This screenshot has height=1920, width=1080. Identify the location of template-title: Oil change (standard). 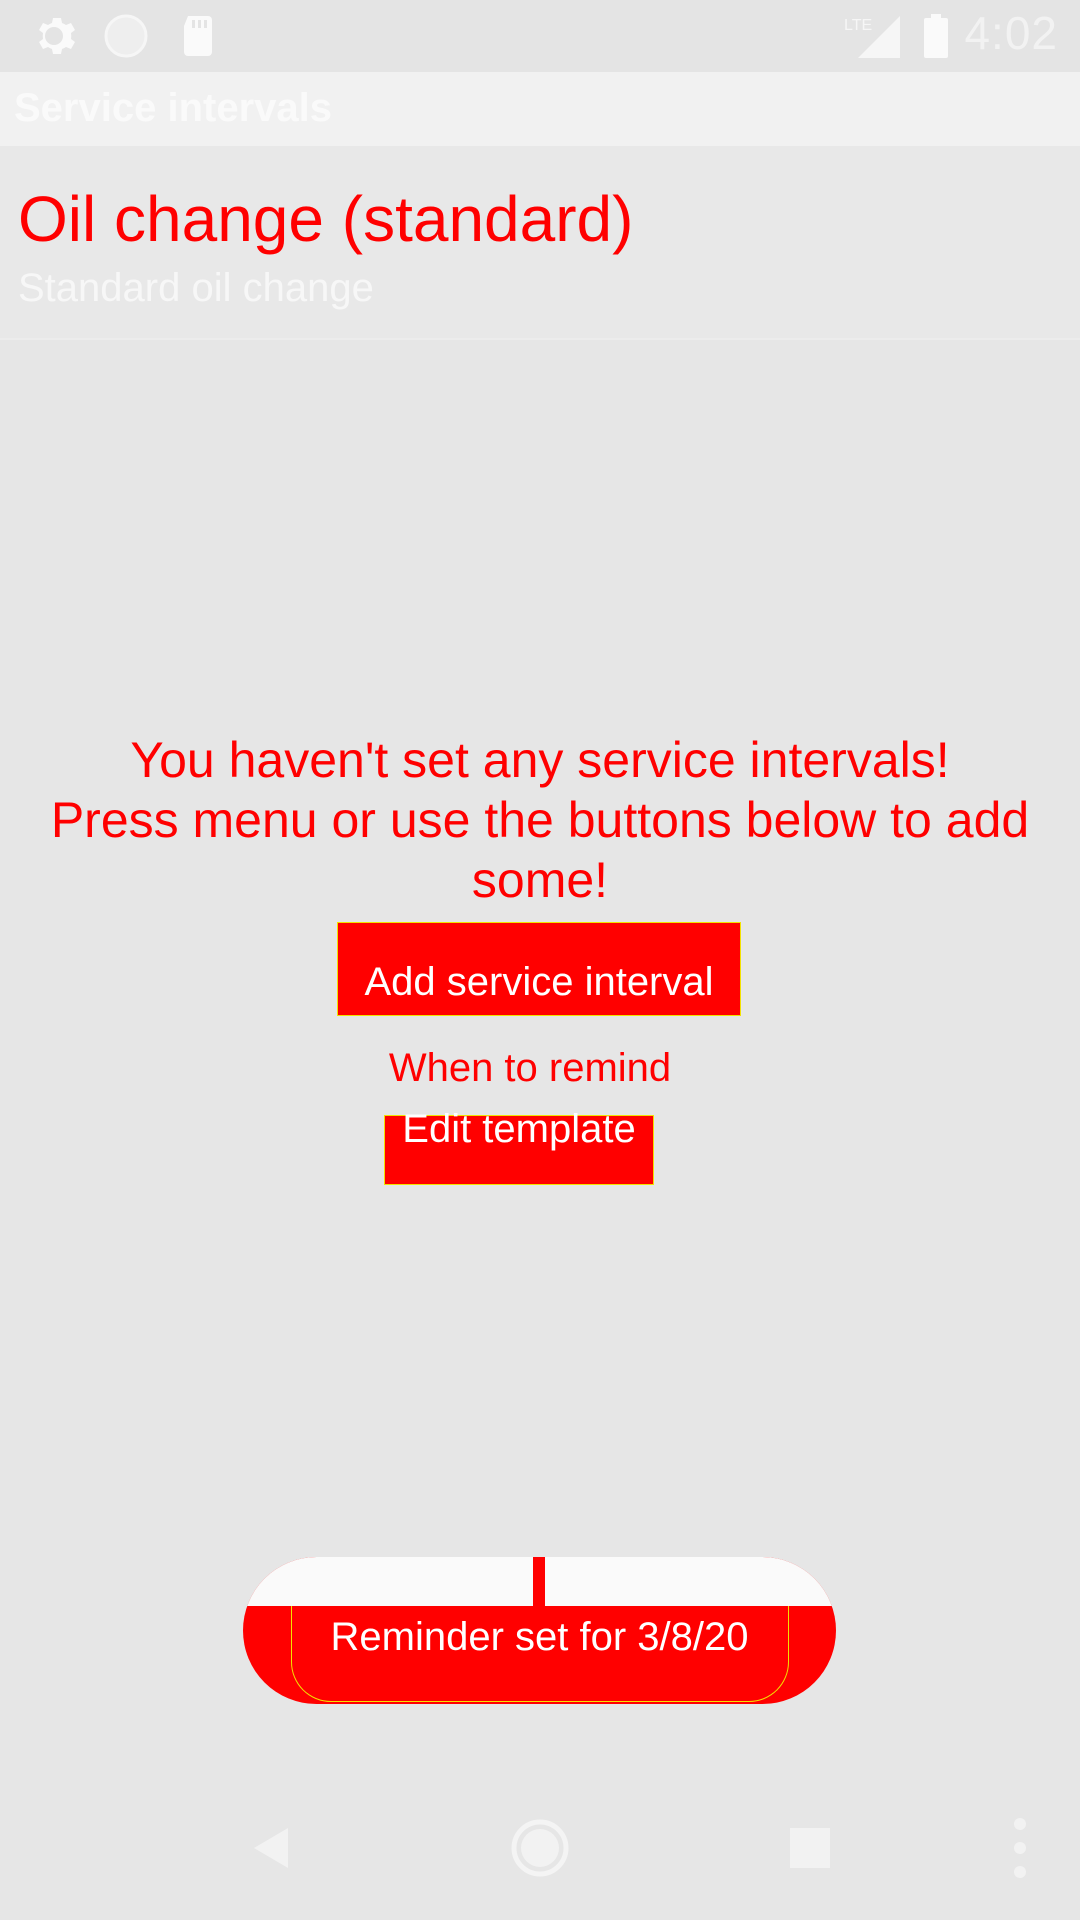
(326, 219).